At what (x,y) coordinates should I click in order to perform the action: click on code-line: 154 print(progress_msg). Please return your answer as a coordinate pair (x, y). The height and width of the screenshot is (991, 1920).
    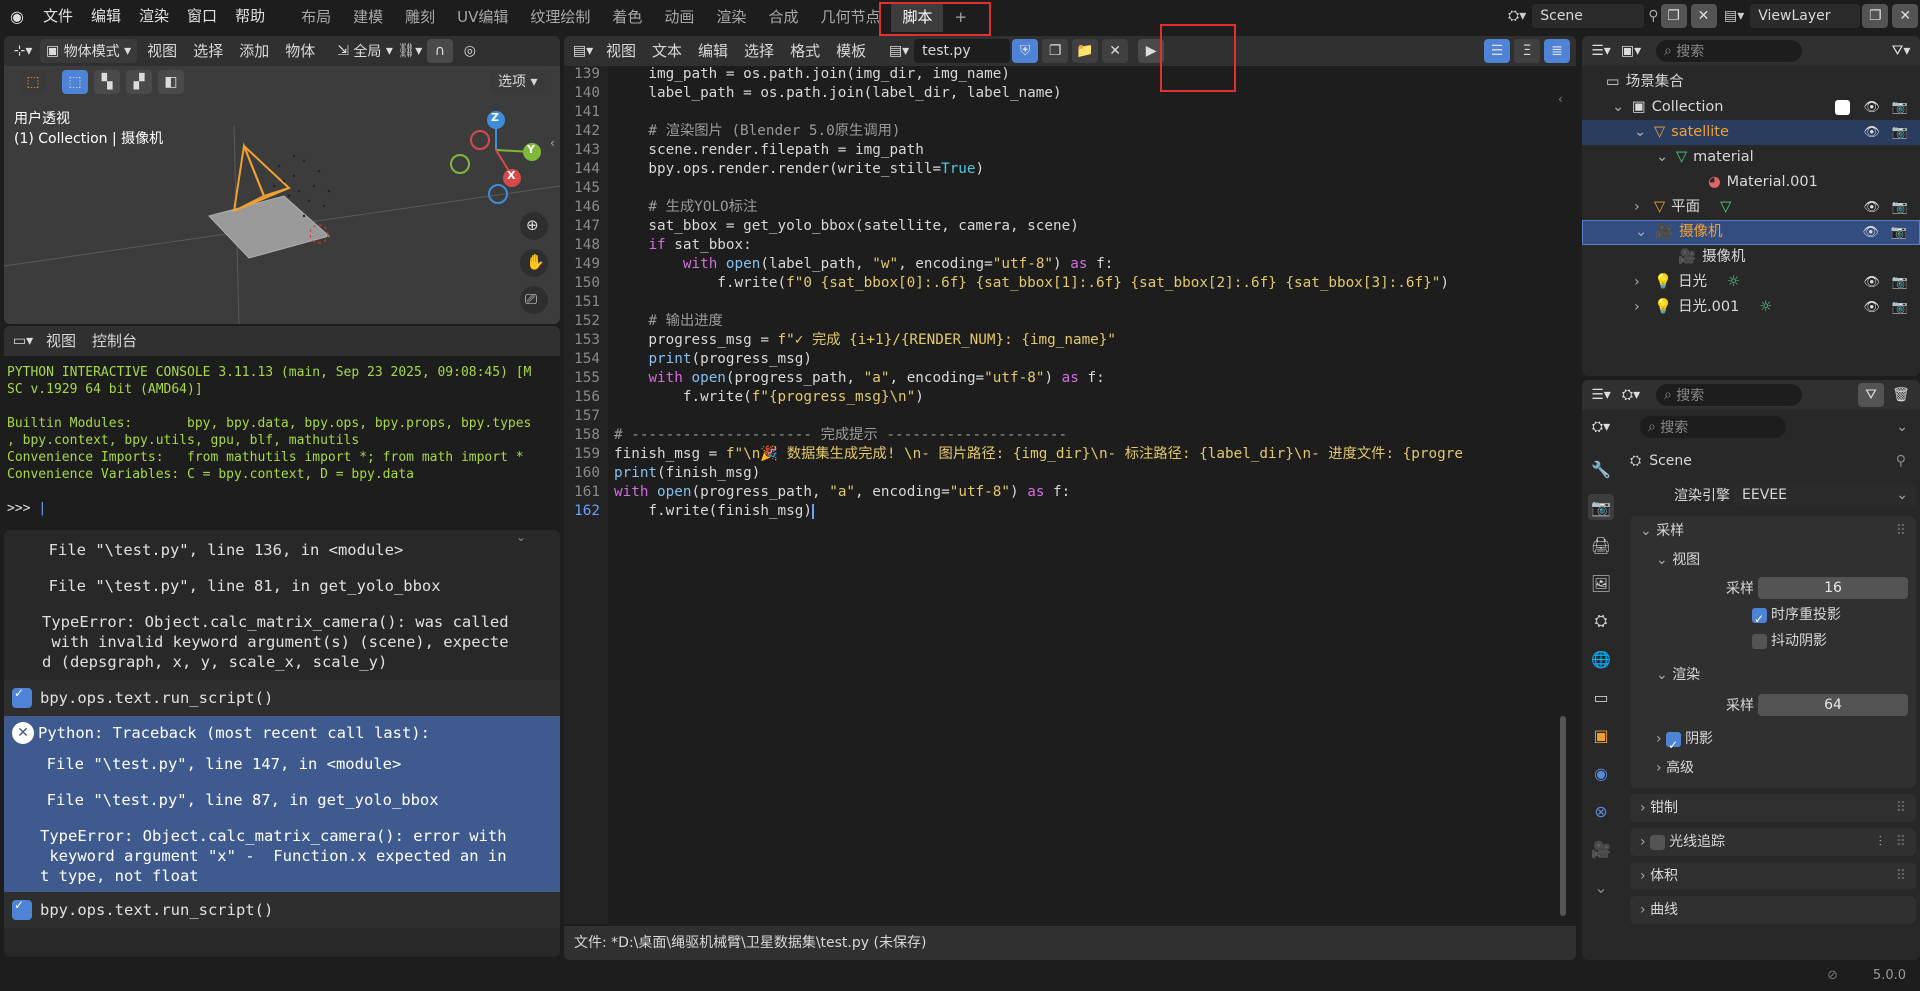
    Looking at the image, I should click on (1059, 359).